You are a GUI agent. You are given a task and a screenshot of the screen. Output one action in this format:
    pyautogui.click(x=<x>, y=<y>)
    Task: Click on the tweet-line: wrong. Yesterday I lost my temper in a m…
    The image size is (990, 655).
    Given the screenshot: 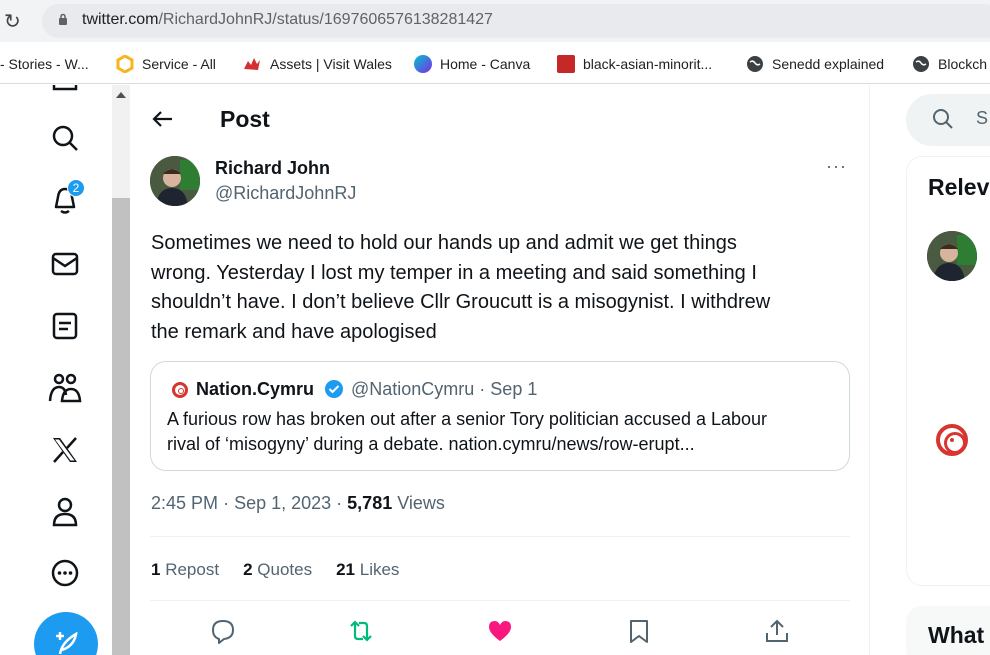 What is the action you would take?
    pyautogui.click(x=454, y=272)
    